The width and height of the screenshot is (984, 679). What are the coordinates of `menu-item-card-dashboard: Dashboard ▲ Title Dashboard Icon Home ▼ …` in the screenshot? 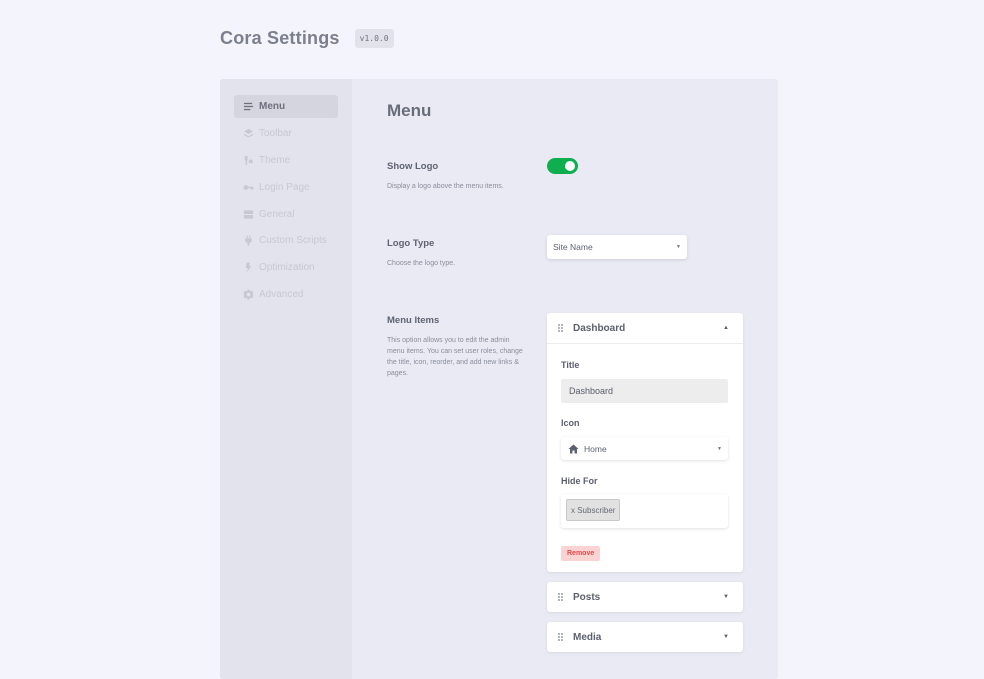 It's located at (645, 442).